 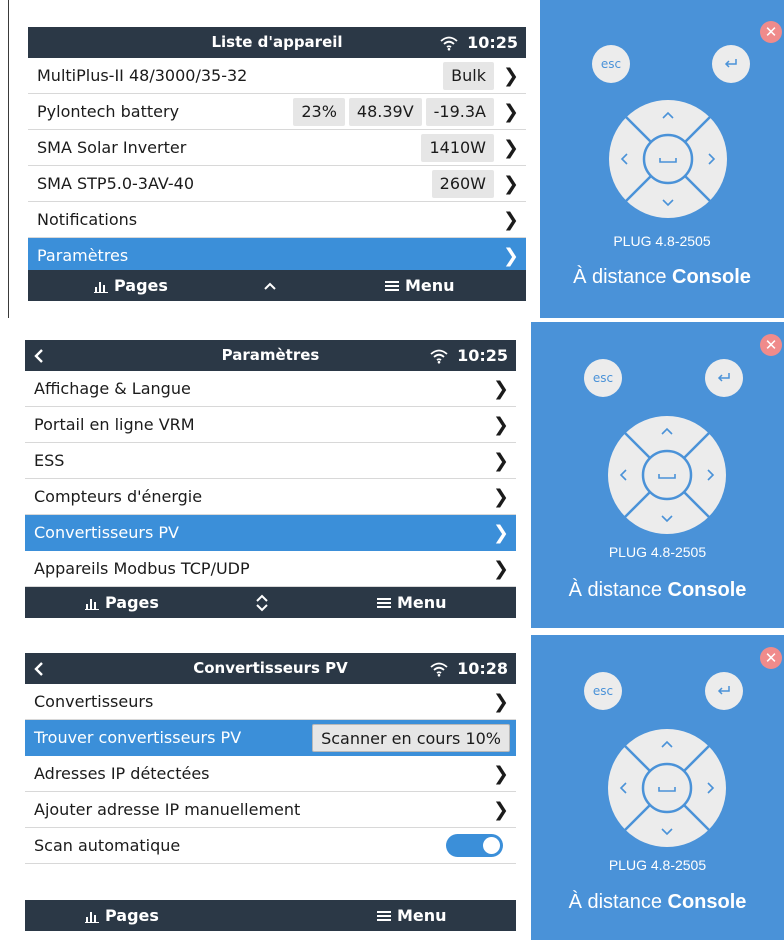 I want to click on voltage-value: 48.39V, so click(x=385, y=111).